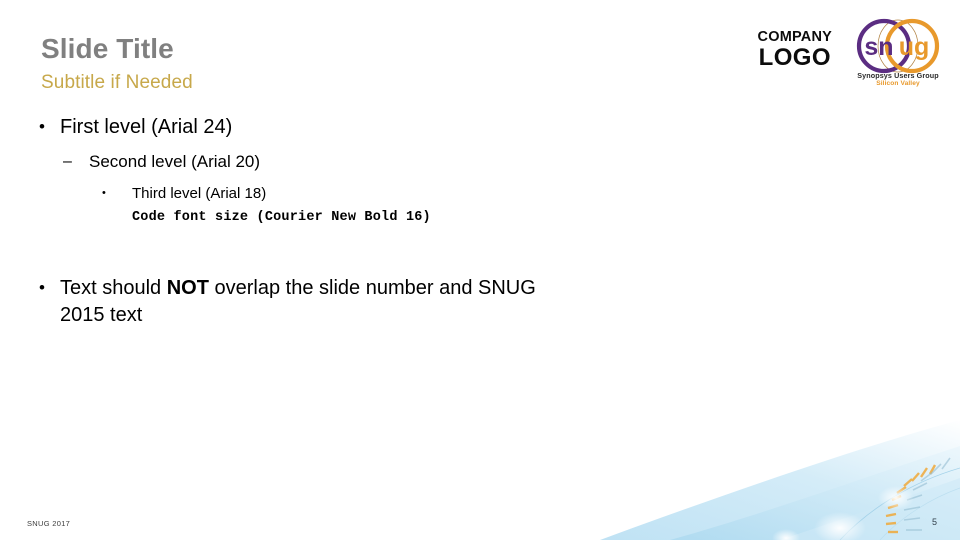  What do you see at coordinates (898, 75) in the screenshot?
I see `snug-tagline-line1: Synopsys Users Group` at bounding box center [898, 75].